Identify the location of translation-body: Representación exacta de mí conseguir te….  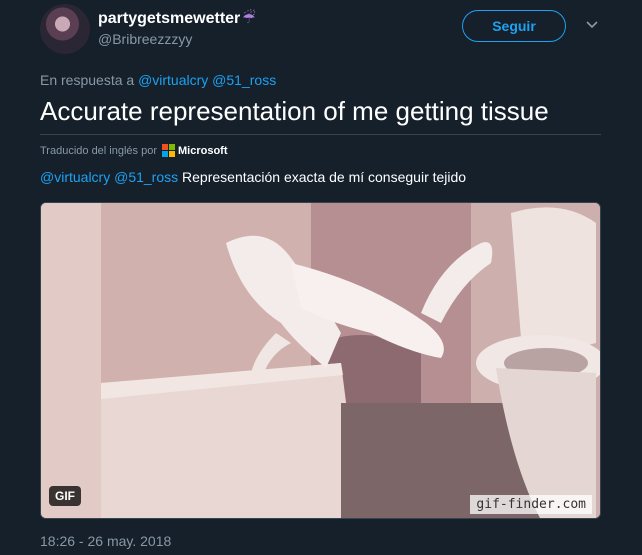
(324, 177).